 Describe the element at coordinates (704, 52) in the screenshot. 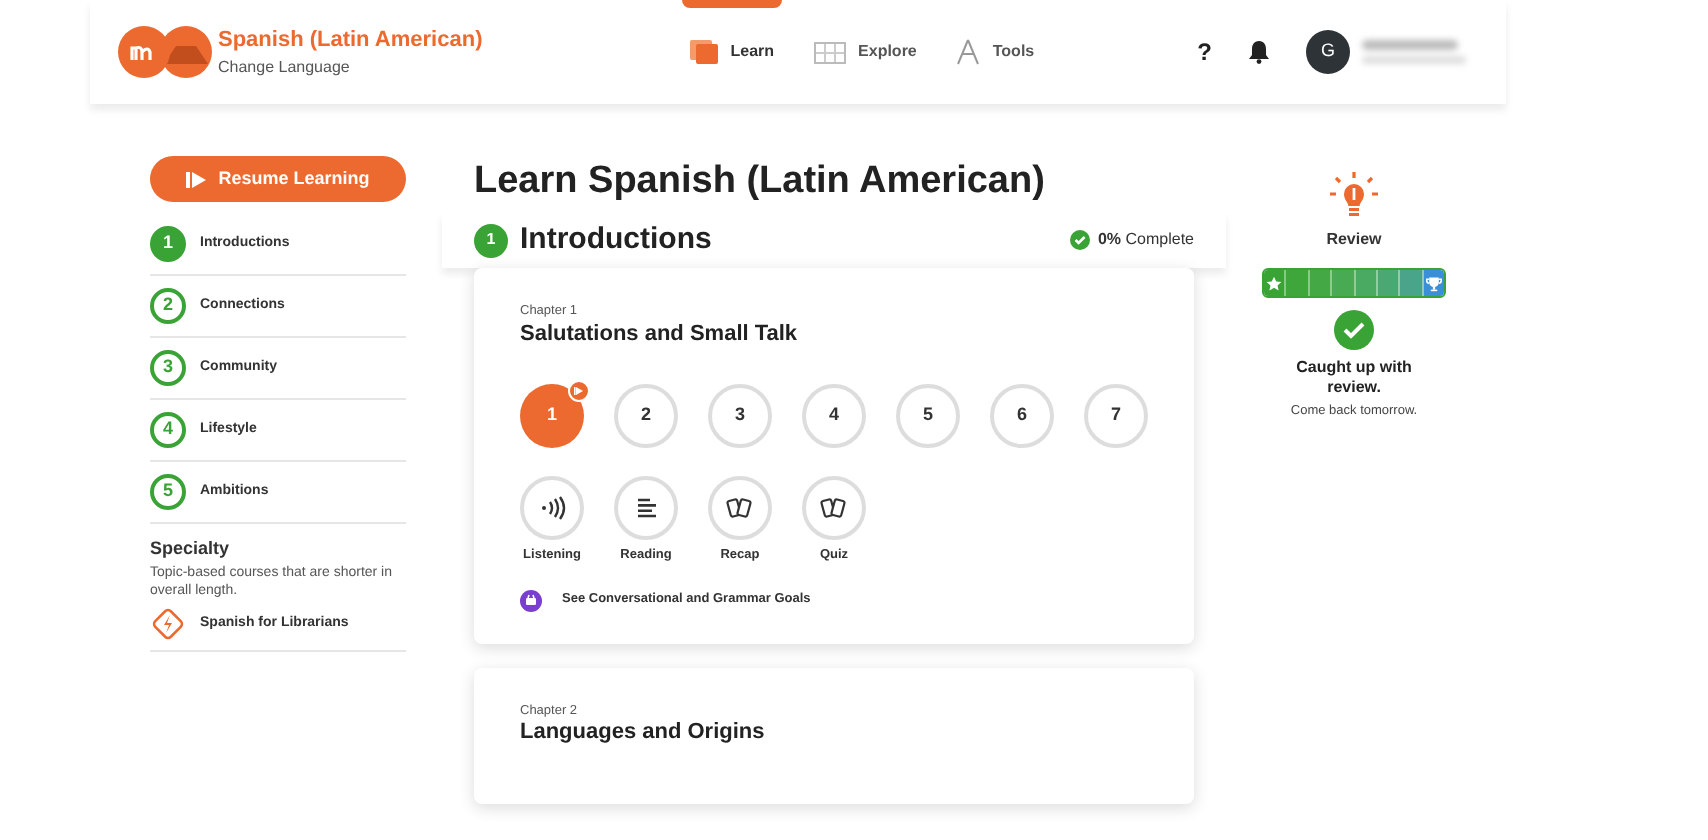

I see `book-icon` at that location.